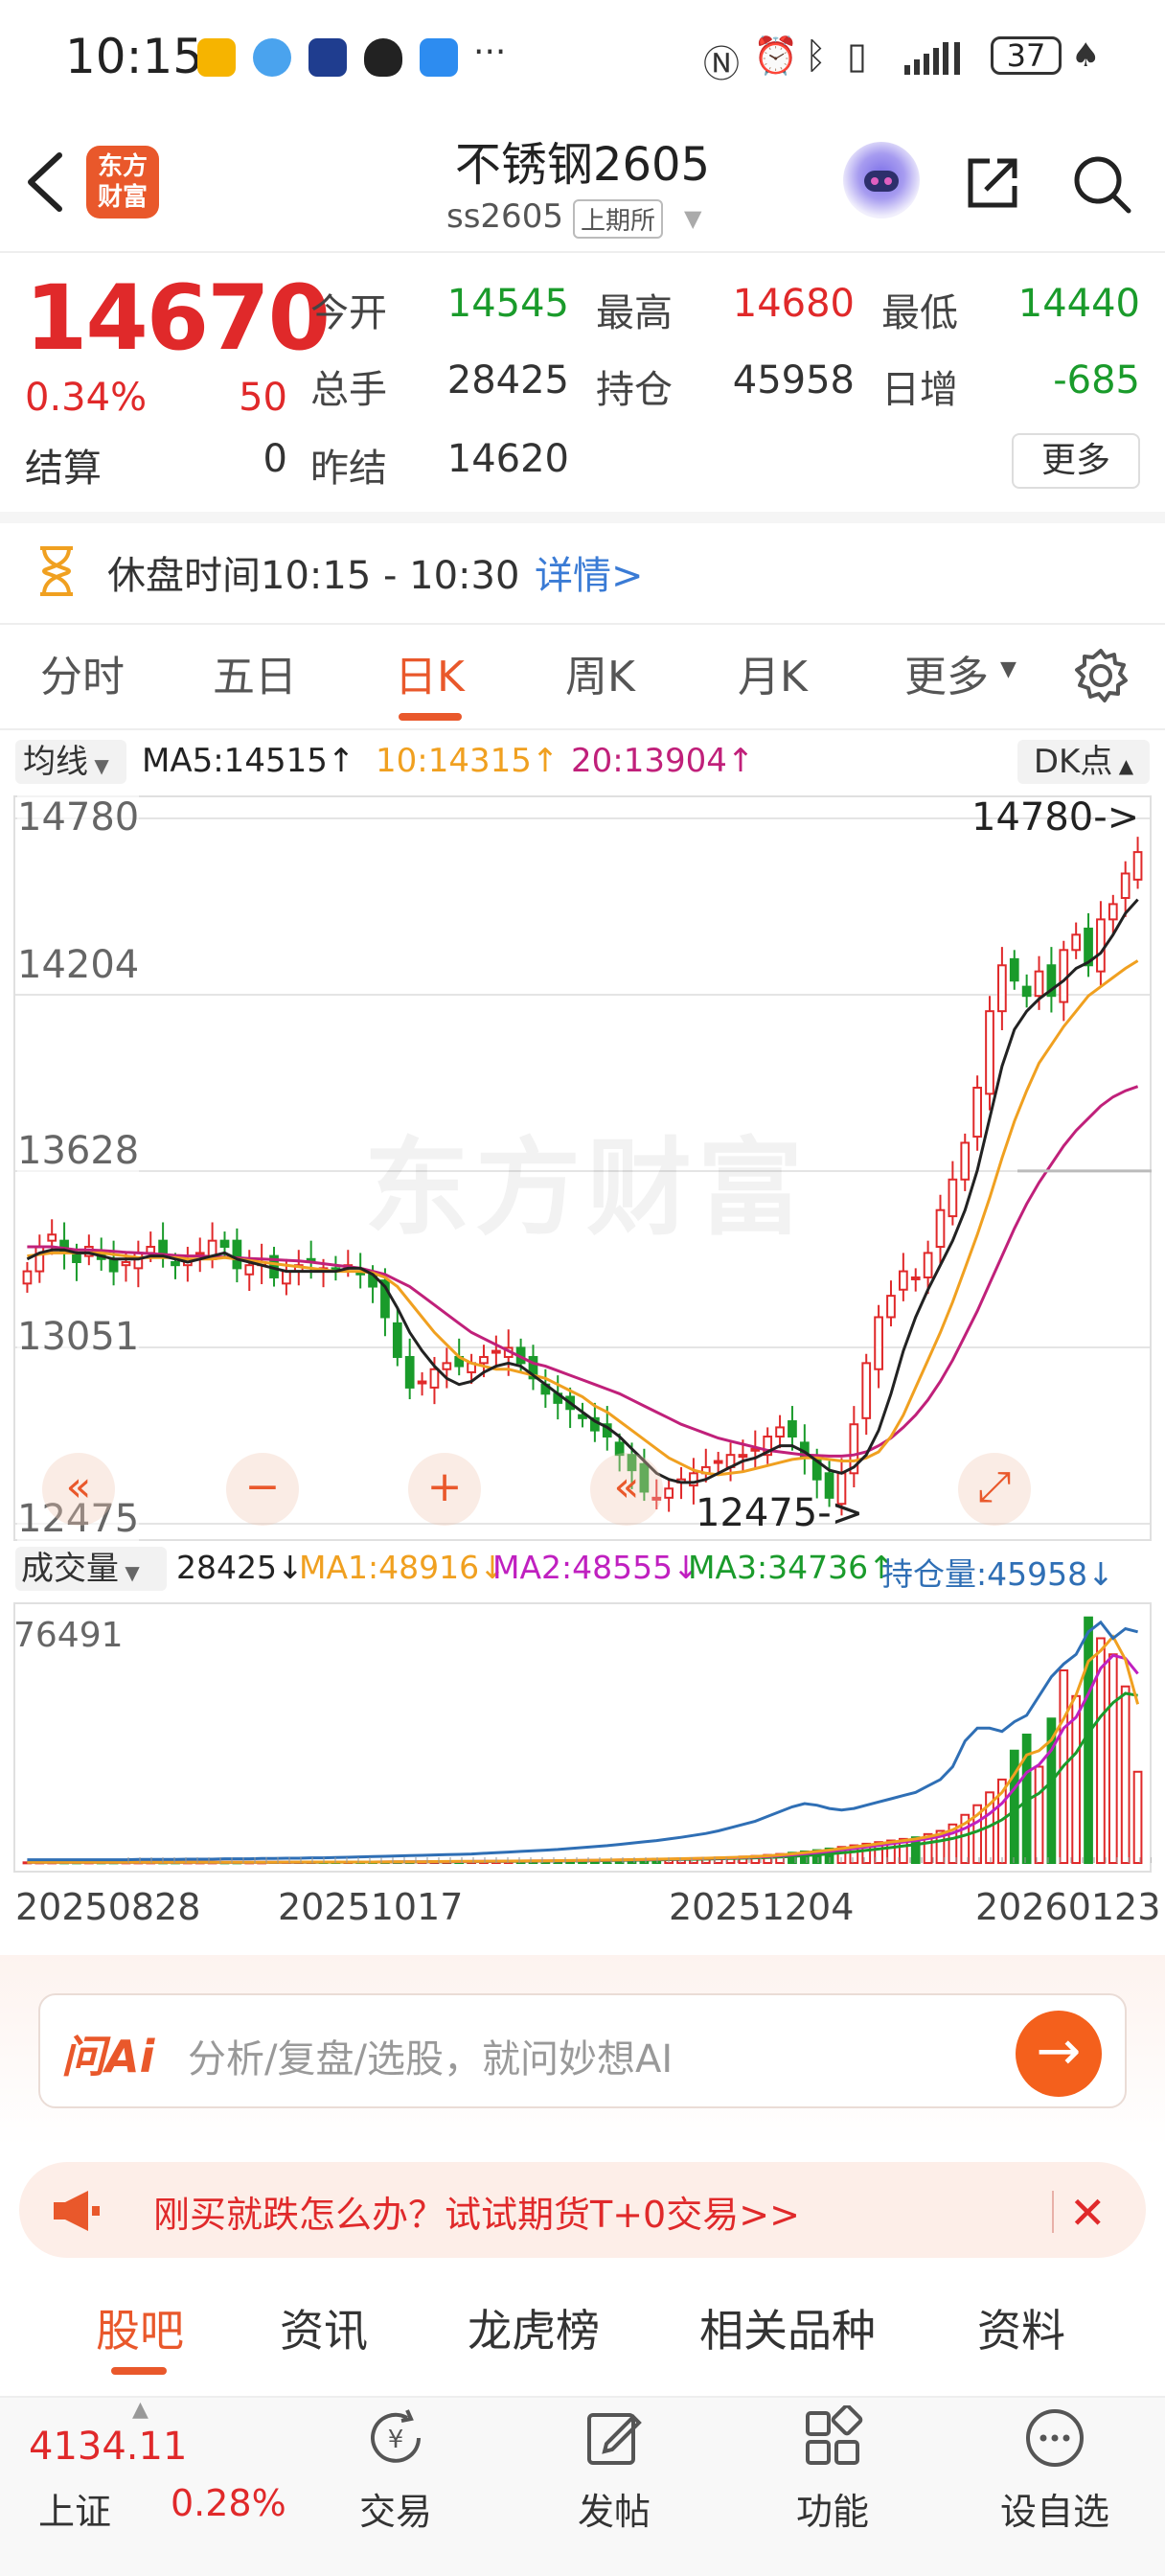  What do you see at coordinates (272, 57) in the screenshot?
I see `chat-icon` at bounding box center [272, 57].